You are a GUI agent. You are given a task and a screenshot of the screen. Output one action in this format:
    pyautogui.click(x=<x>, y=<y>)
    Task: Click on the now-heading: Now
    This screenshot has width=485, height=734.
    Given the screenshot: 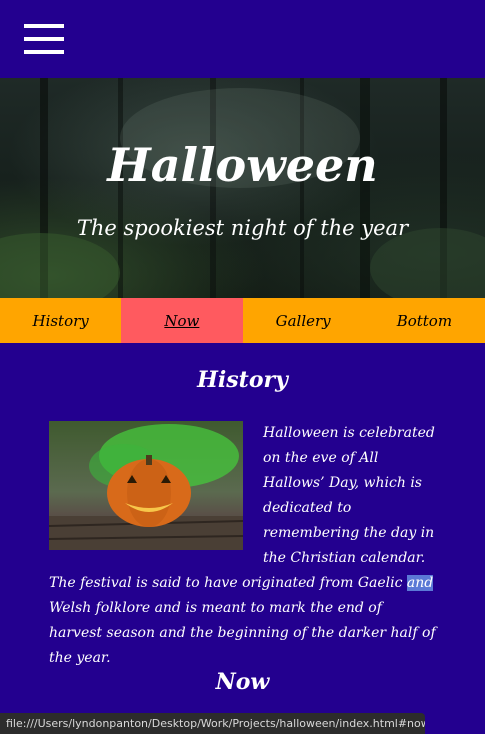 What is the action you would take?
    pyautogui.click(x=242, y=682)
    